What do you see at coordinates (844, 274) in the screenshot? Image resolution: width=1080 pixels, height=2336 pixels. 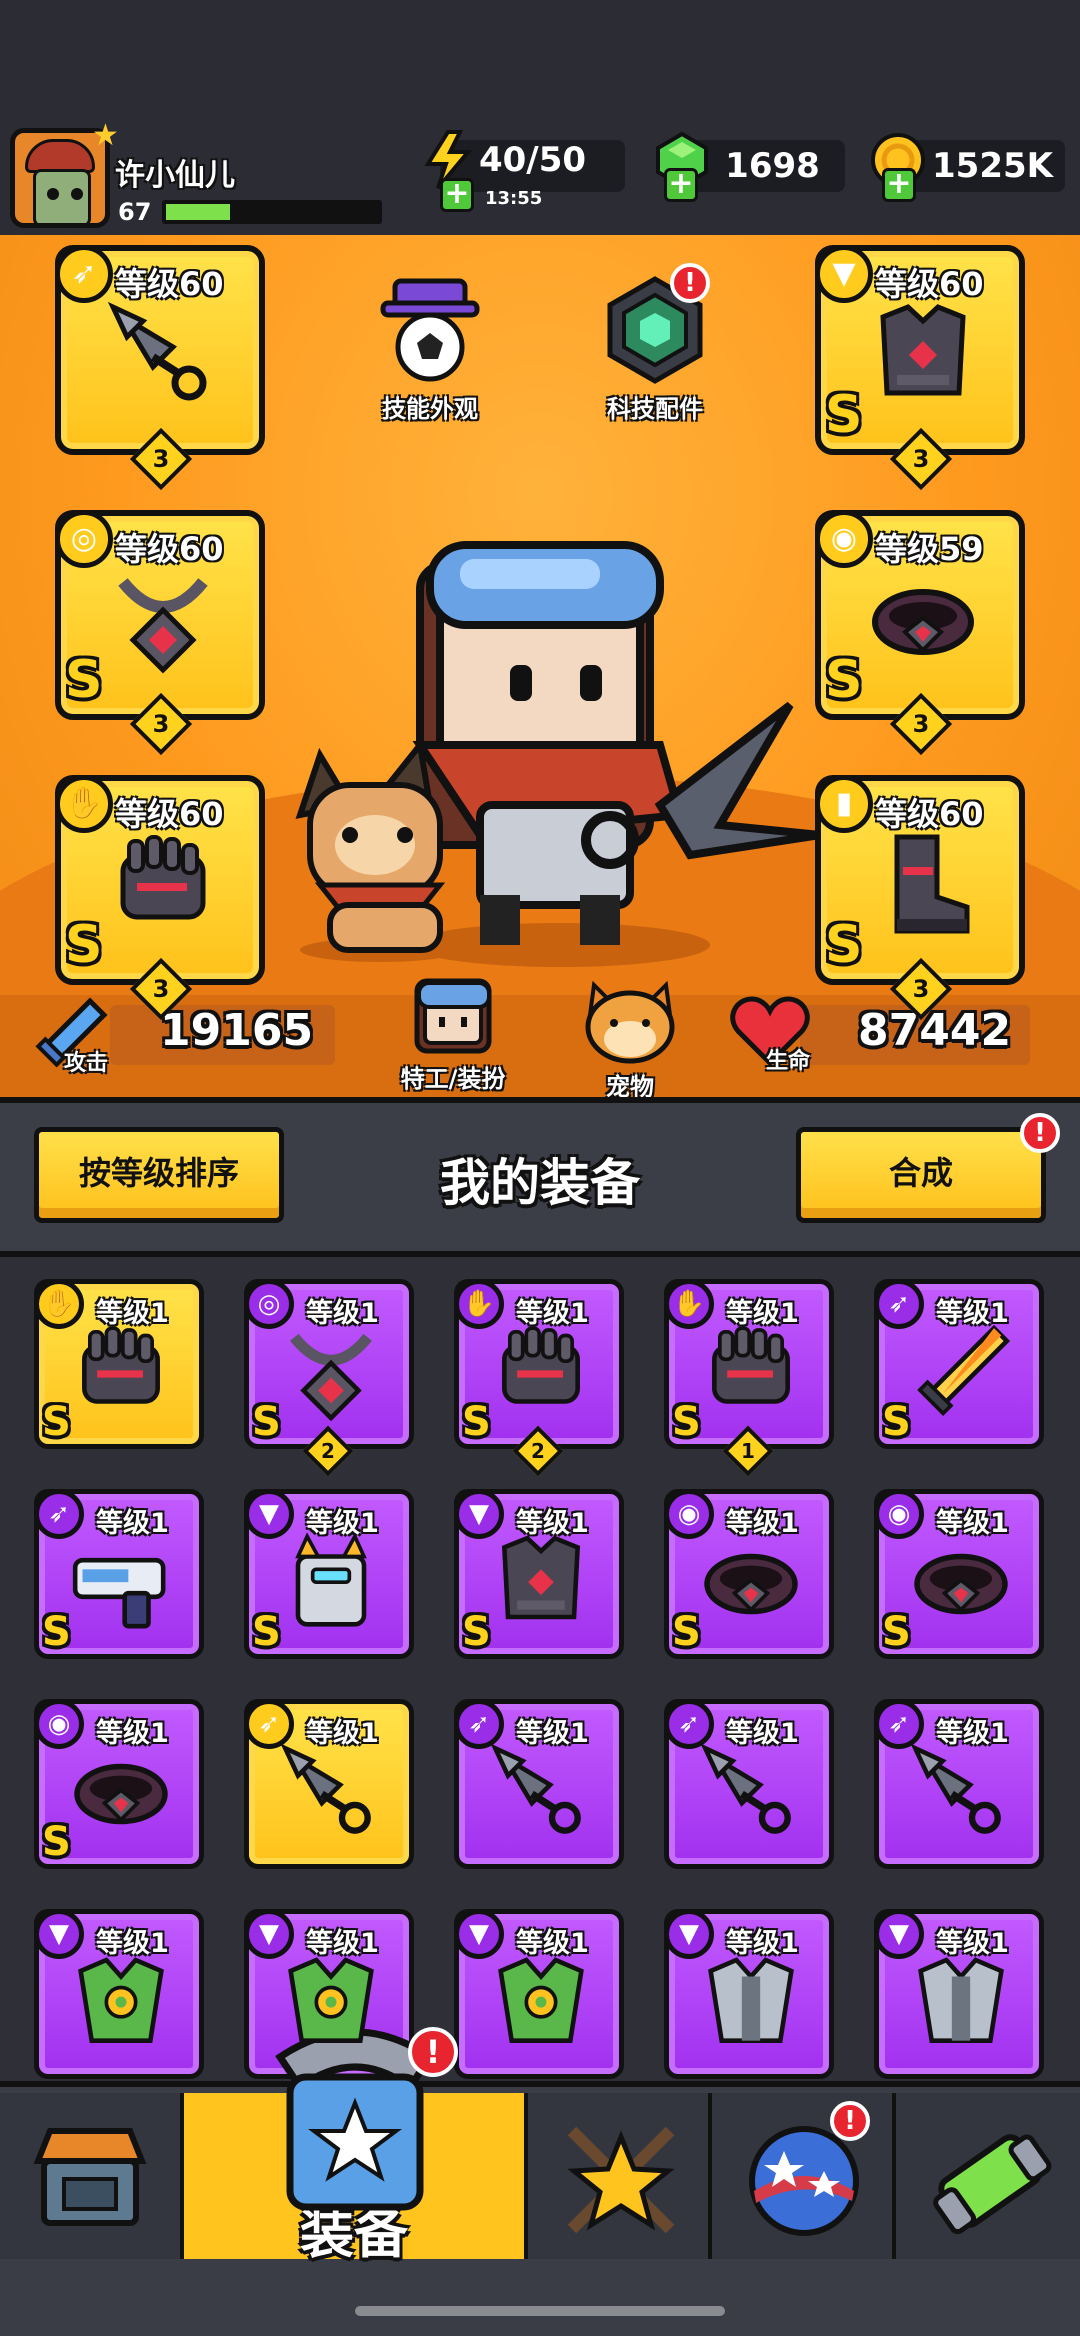 I see `armor-type-icon: ▼` at bounding box center [844, 274].